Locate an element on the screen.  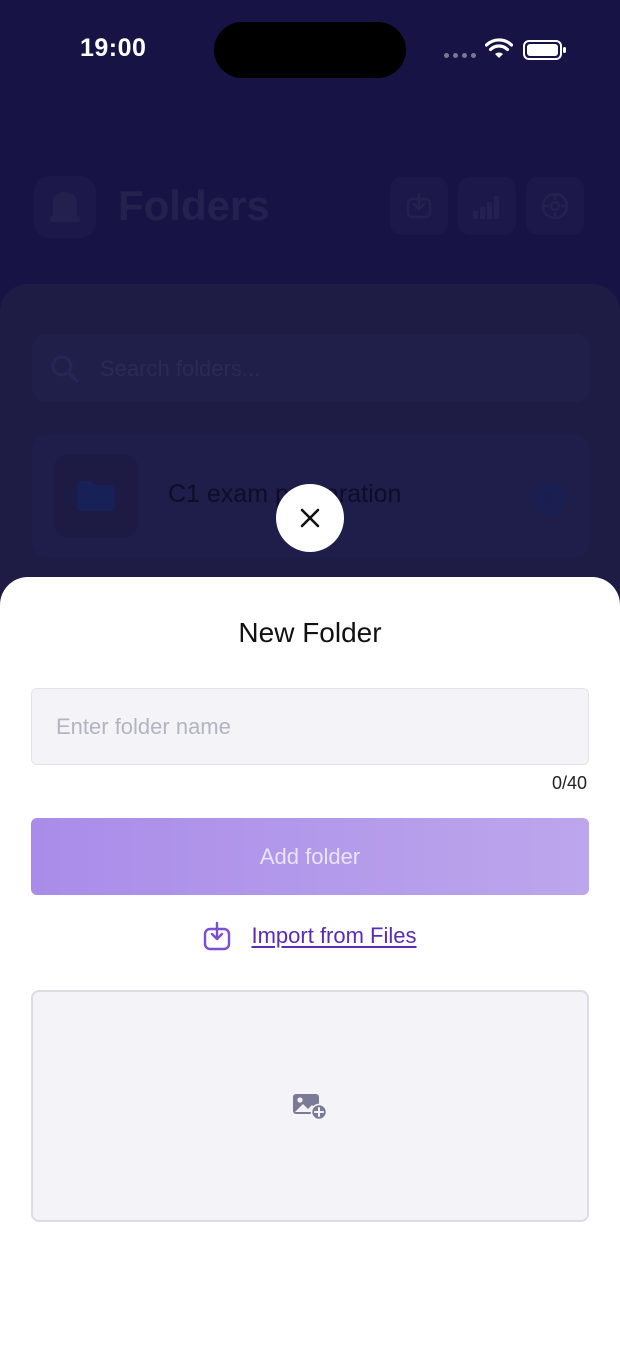
close-icon is located at coordinates (310, 518).